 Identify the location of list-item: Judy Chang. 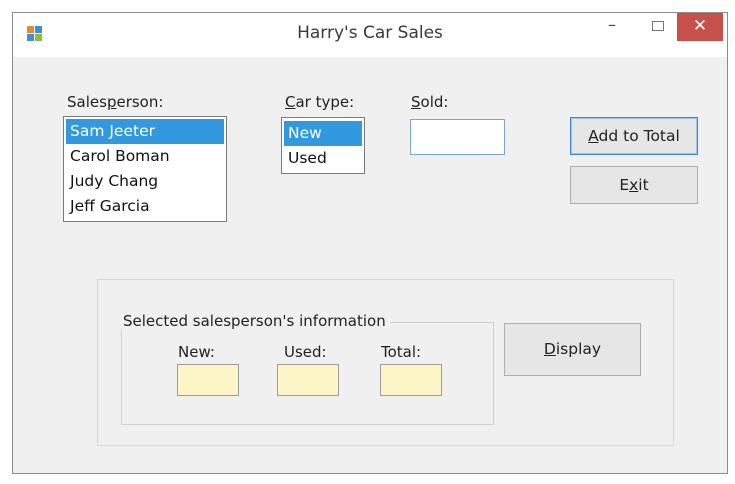
(145, 181).